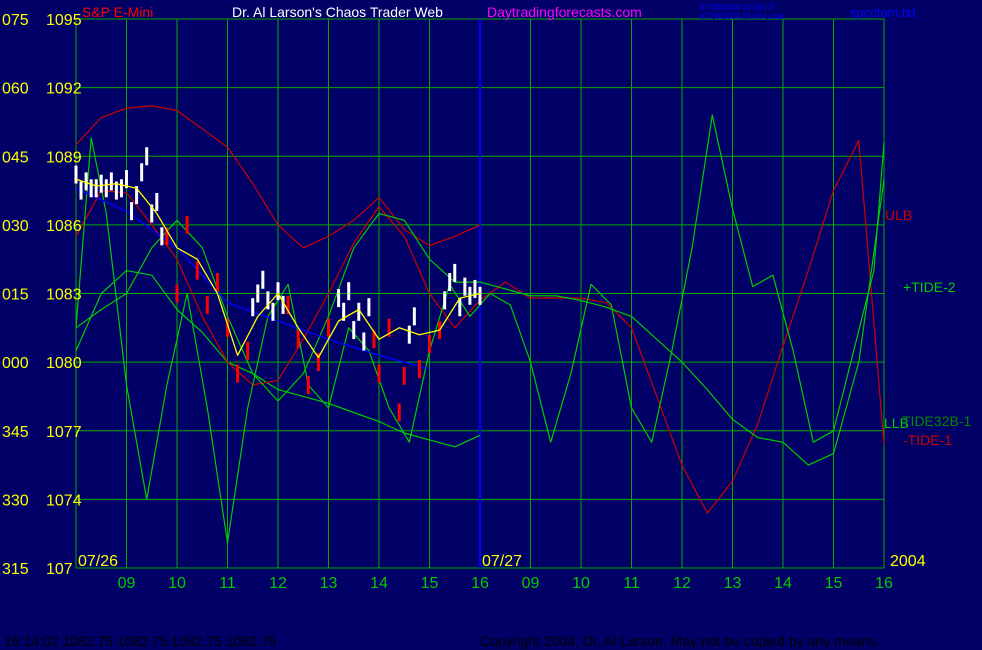  I want to click on price-tick-label: 1086, so click(64, 226).